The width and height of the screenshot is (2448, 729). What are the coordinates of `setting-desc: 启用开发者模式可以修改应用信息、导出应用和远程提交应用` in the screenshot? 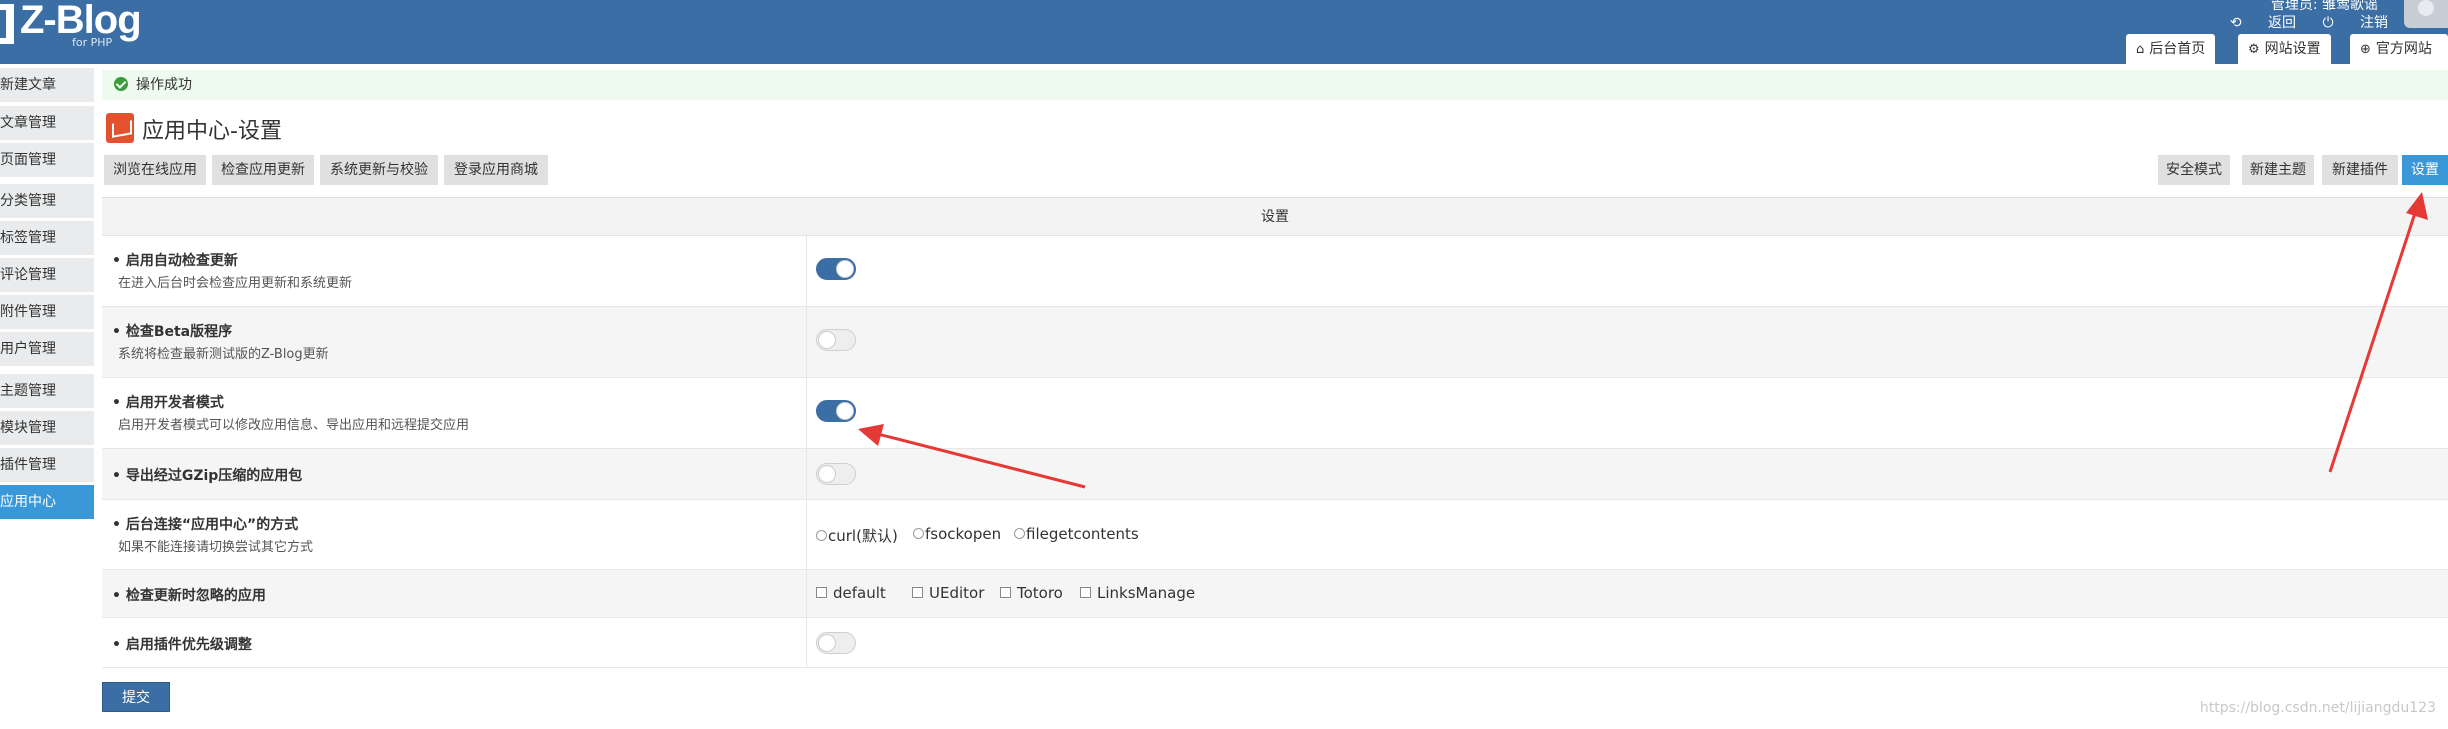 It's located at (294, 425).